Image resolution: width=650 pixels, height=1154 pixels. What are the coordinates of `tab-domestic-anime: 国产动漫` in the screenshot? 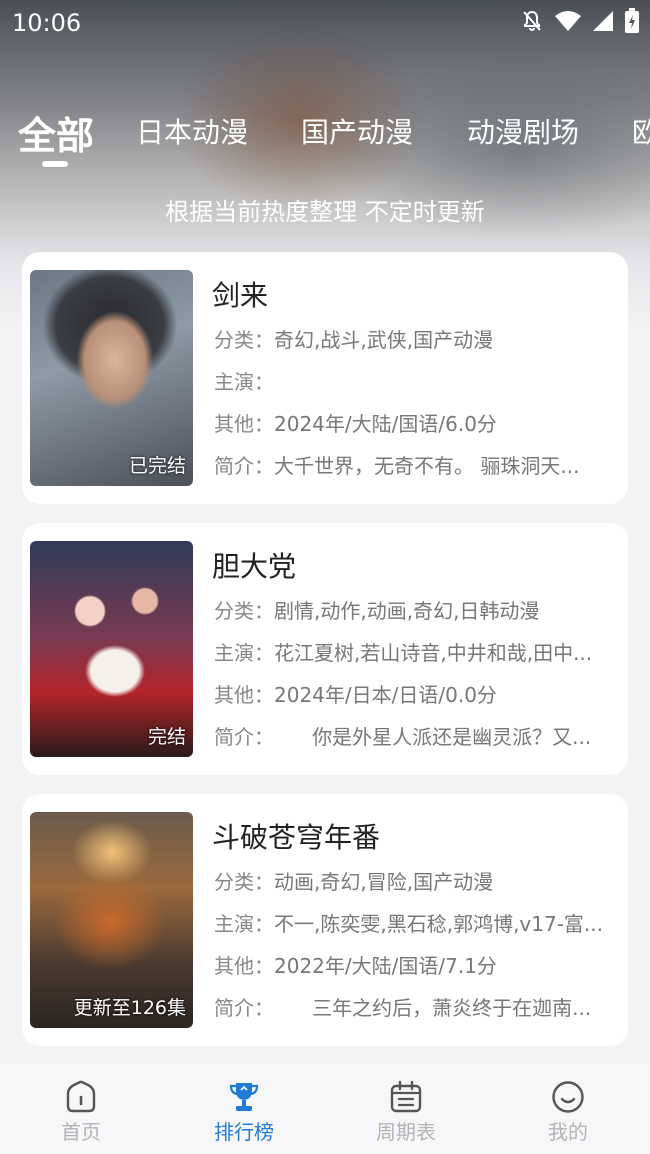 It's located at (357, 131).